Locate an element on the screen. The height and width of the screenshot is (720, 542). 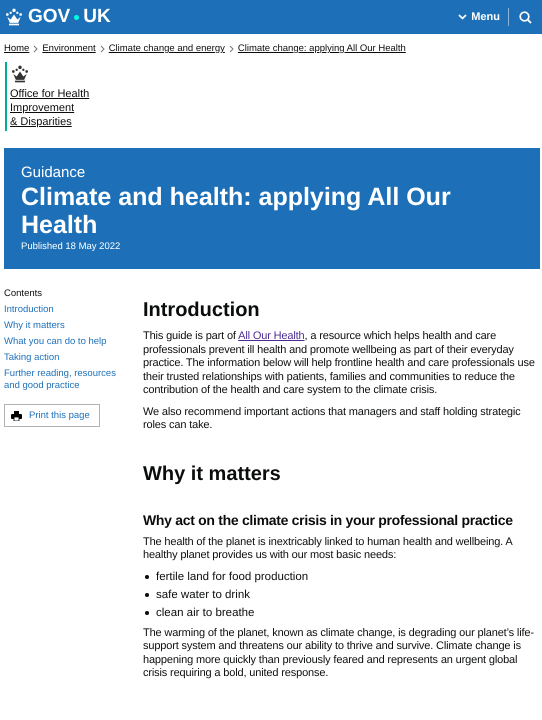
inline-link: All Our Health is located at coordinates (271, 336).